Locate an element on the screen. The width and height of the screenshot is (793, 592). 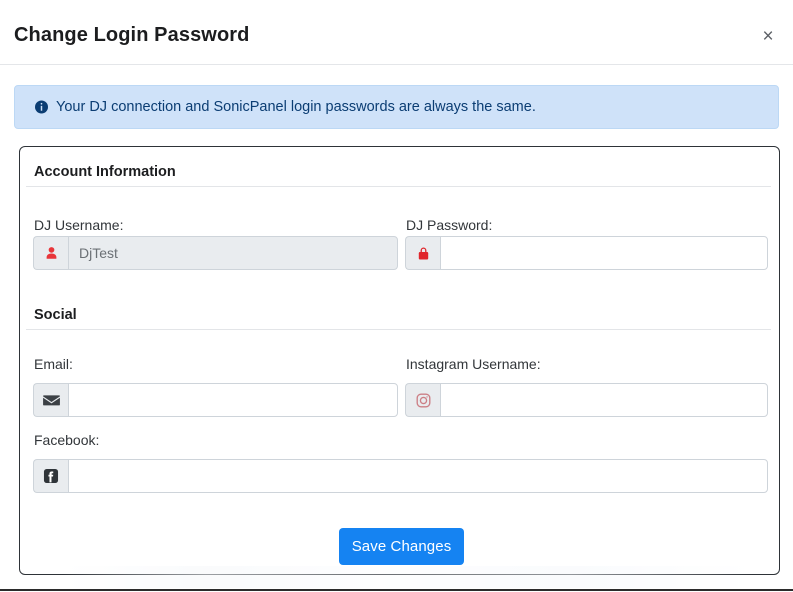
facebook-icon is located at coordinates (50, 476).